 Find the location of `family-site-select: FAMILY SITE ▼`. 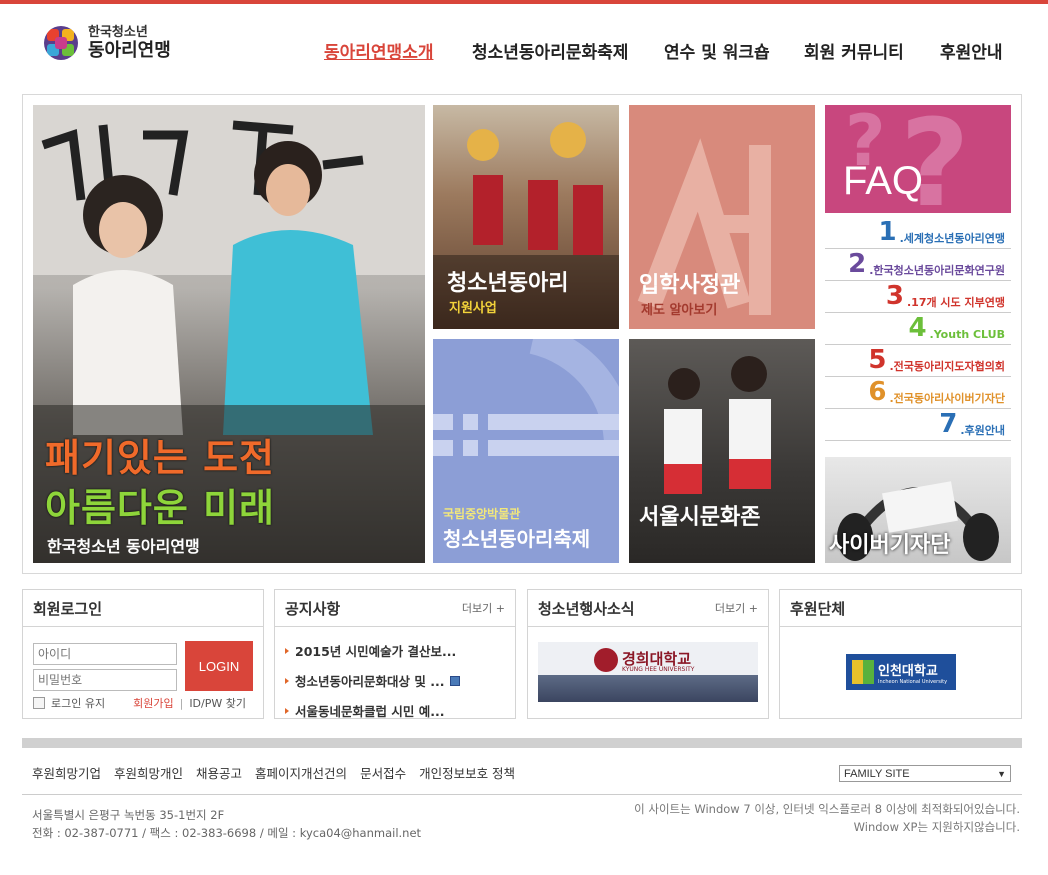

family-site-select: FAMILY SITE ▼ is located at coordinates (925, 773).